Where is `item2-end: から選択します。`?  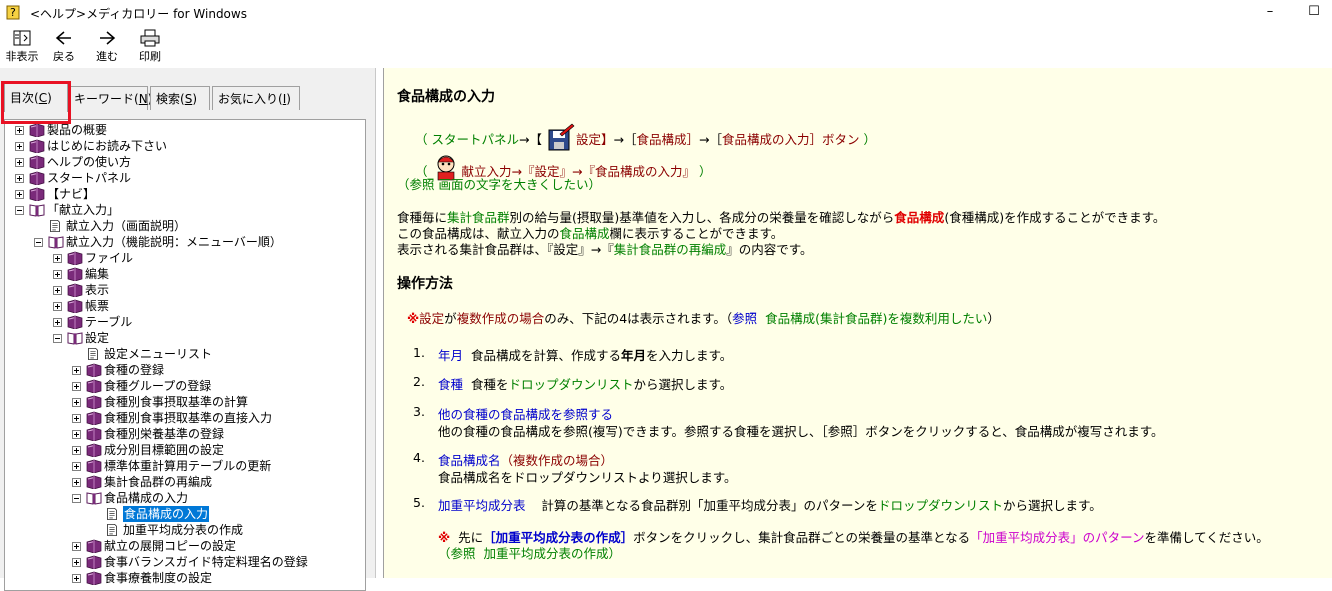
item2-end: から選択します。 is located at coordinates (683, 384).